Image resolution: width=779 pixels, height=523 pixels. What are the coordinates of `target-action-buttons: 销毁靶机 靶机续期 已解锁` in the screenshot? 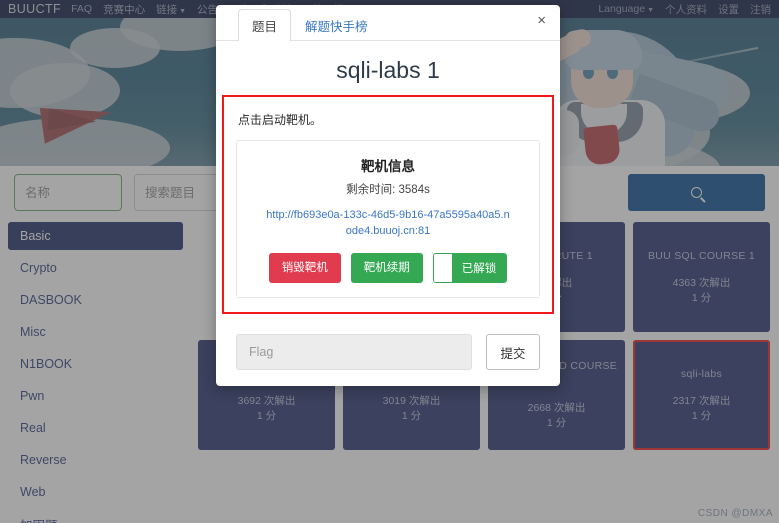 It's located at (388, 268).